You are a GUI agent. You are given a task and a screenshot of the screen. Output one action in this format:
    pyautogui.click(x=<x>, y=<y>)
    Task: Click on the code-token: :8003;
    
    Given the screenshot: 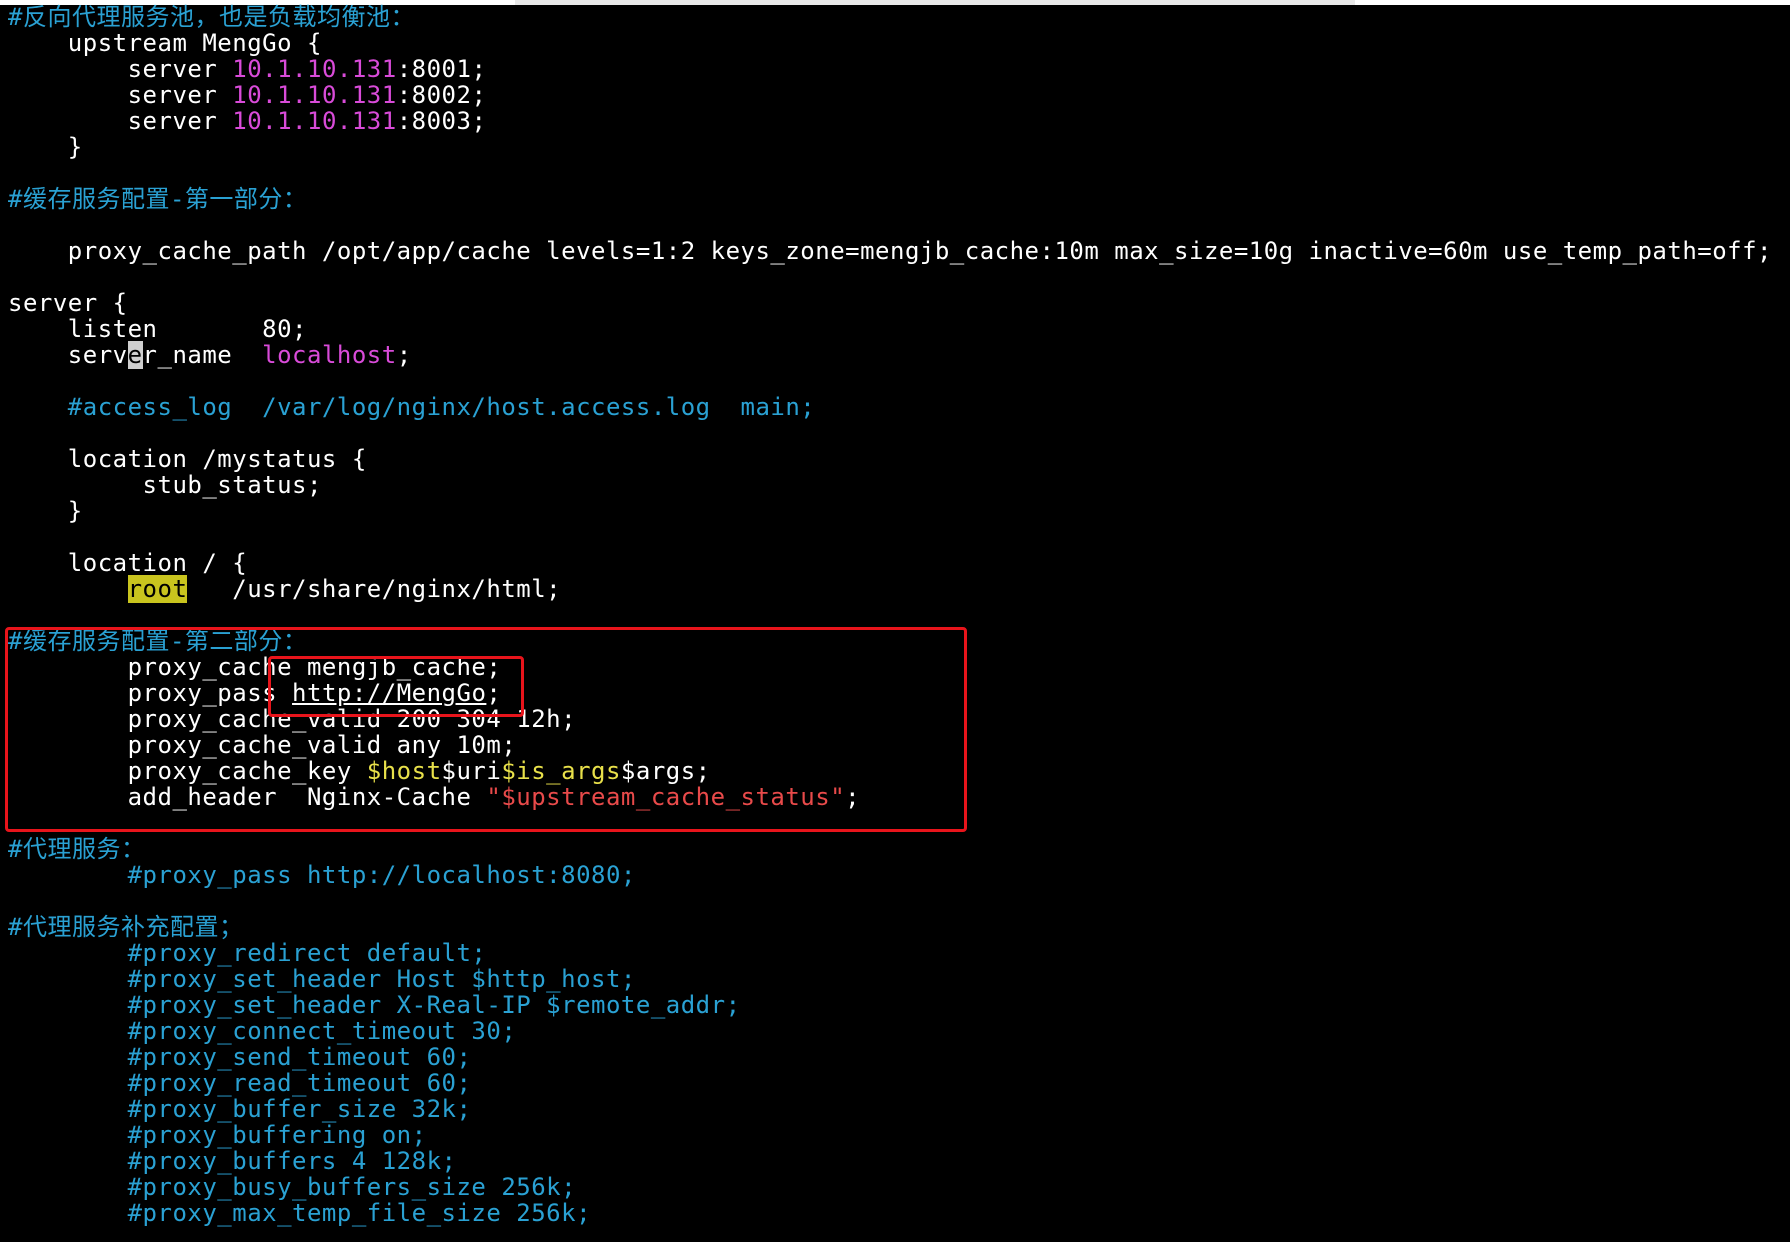 What is the action you would take?
    pyautogui.click(x=441, y=121)
    